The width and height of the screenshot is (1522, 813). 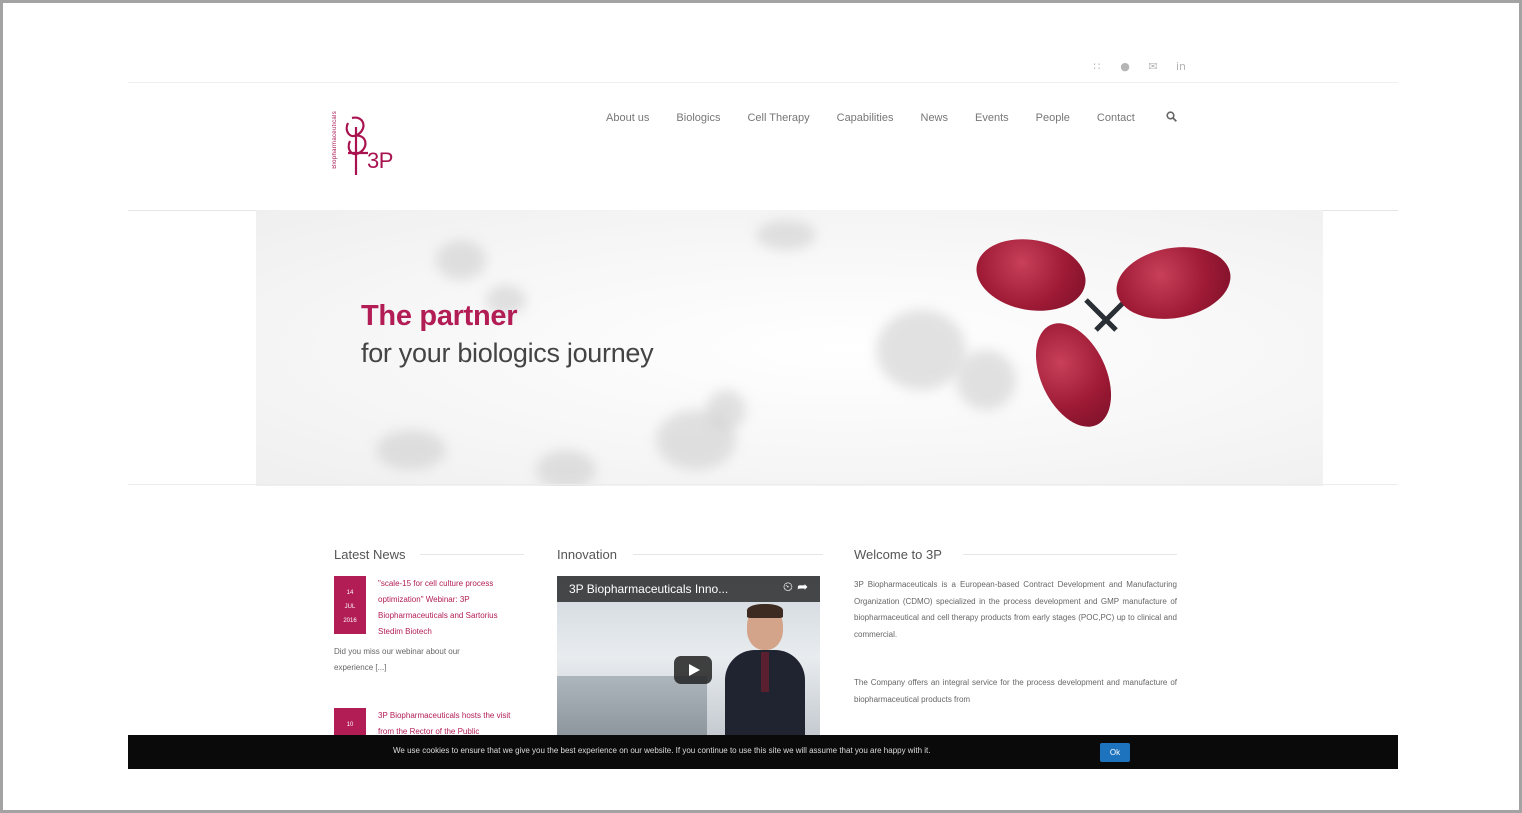 What do you see at coordinates (507, 353) in the screenshot?
I see `hero-subline: for your biologics journey` at bounding box center [507, 353].